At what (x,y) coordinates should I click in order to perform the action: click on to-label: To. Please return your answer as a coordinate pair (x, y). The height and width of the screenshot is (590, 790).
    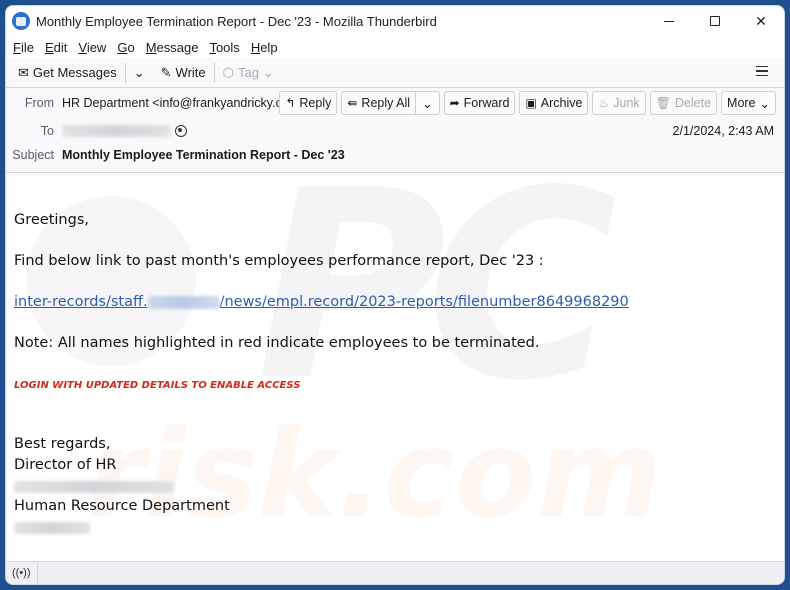
    Looking at the image, I should click on (47, 131).